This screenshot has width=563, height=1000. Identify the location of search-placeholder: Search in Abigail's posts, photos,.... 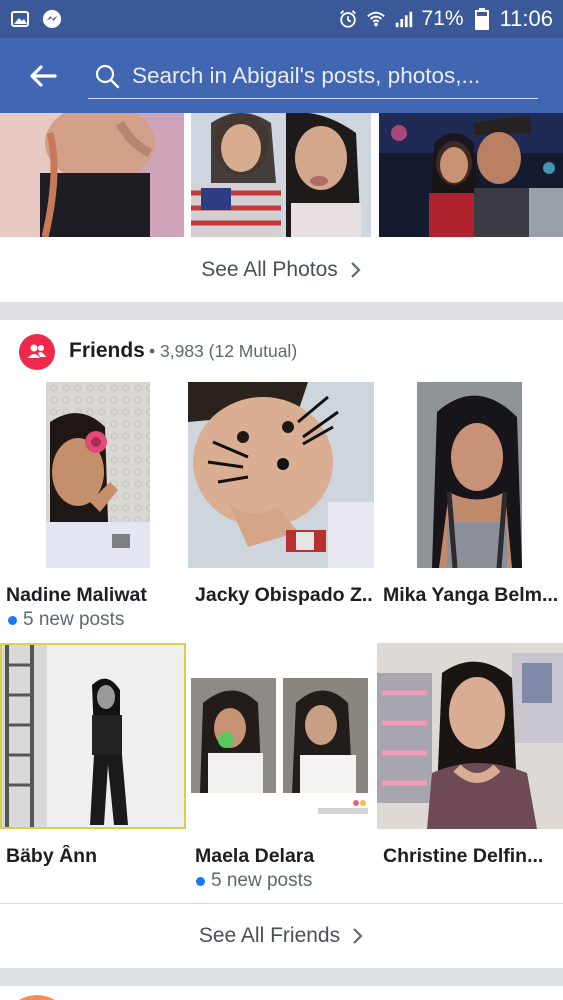
(306, 75).